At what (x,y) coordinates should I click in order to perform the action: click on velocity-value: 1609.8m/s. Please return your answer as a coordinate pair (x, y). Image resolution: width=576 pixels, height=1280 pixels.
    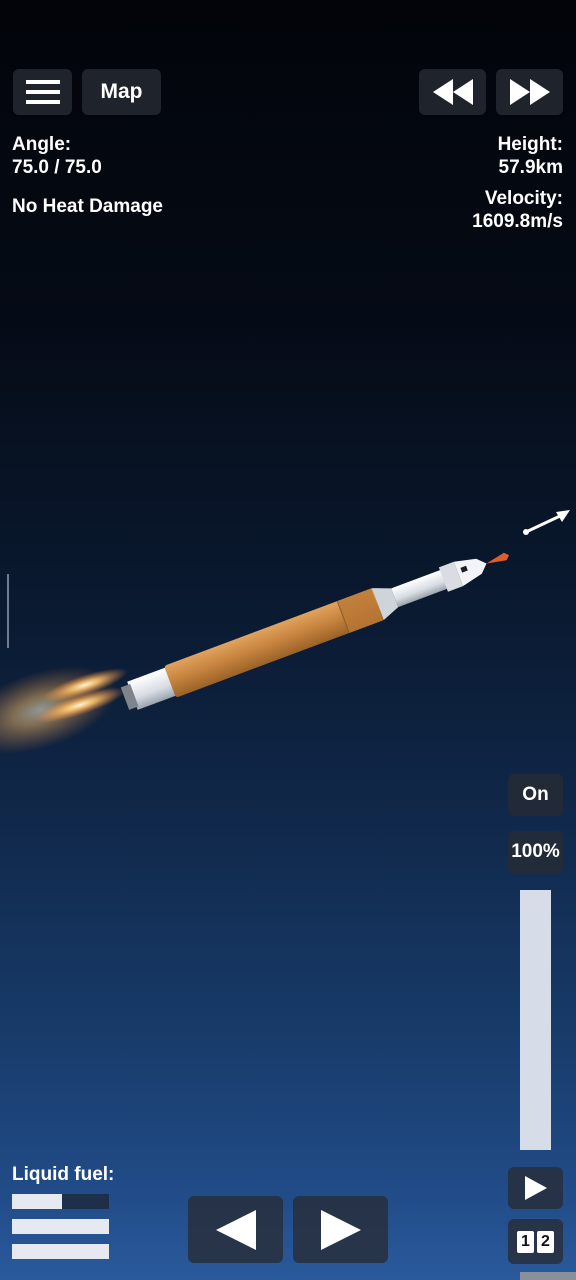
    Looking at the image, I should click on (517, 221).